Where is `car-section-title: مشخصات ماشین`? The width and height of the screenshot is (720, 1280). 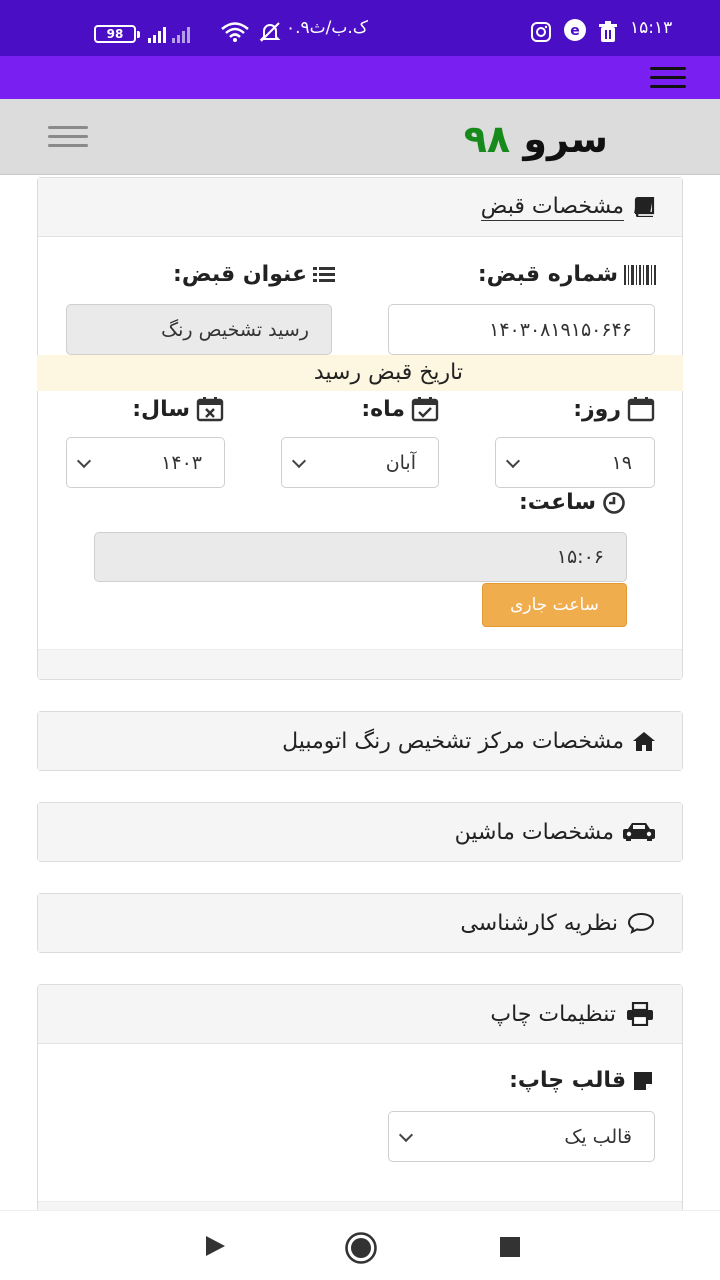 car-section-title: مشخصات ماشین is located at coordinates (534, 832).